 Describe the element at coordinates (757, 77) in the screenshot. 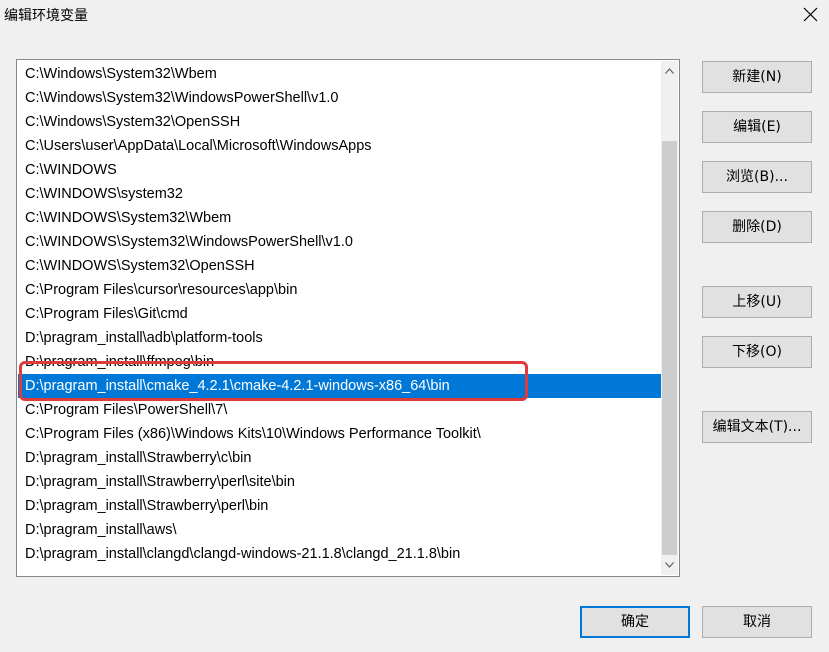

I see `new-button: 新建(N)` at that location.